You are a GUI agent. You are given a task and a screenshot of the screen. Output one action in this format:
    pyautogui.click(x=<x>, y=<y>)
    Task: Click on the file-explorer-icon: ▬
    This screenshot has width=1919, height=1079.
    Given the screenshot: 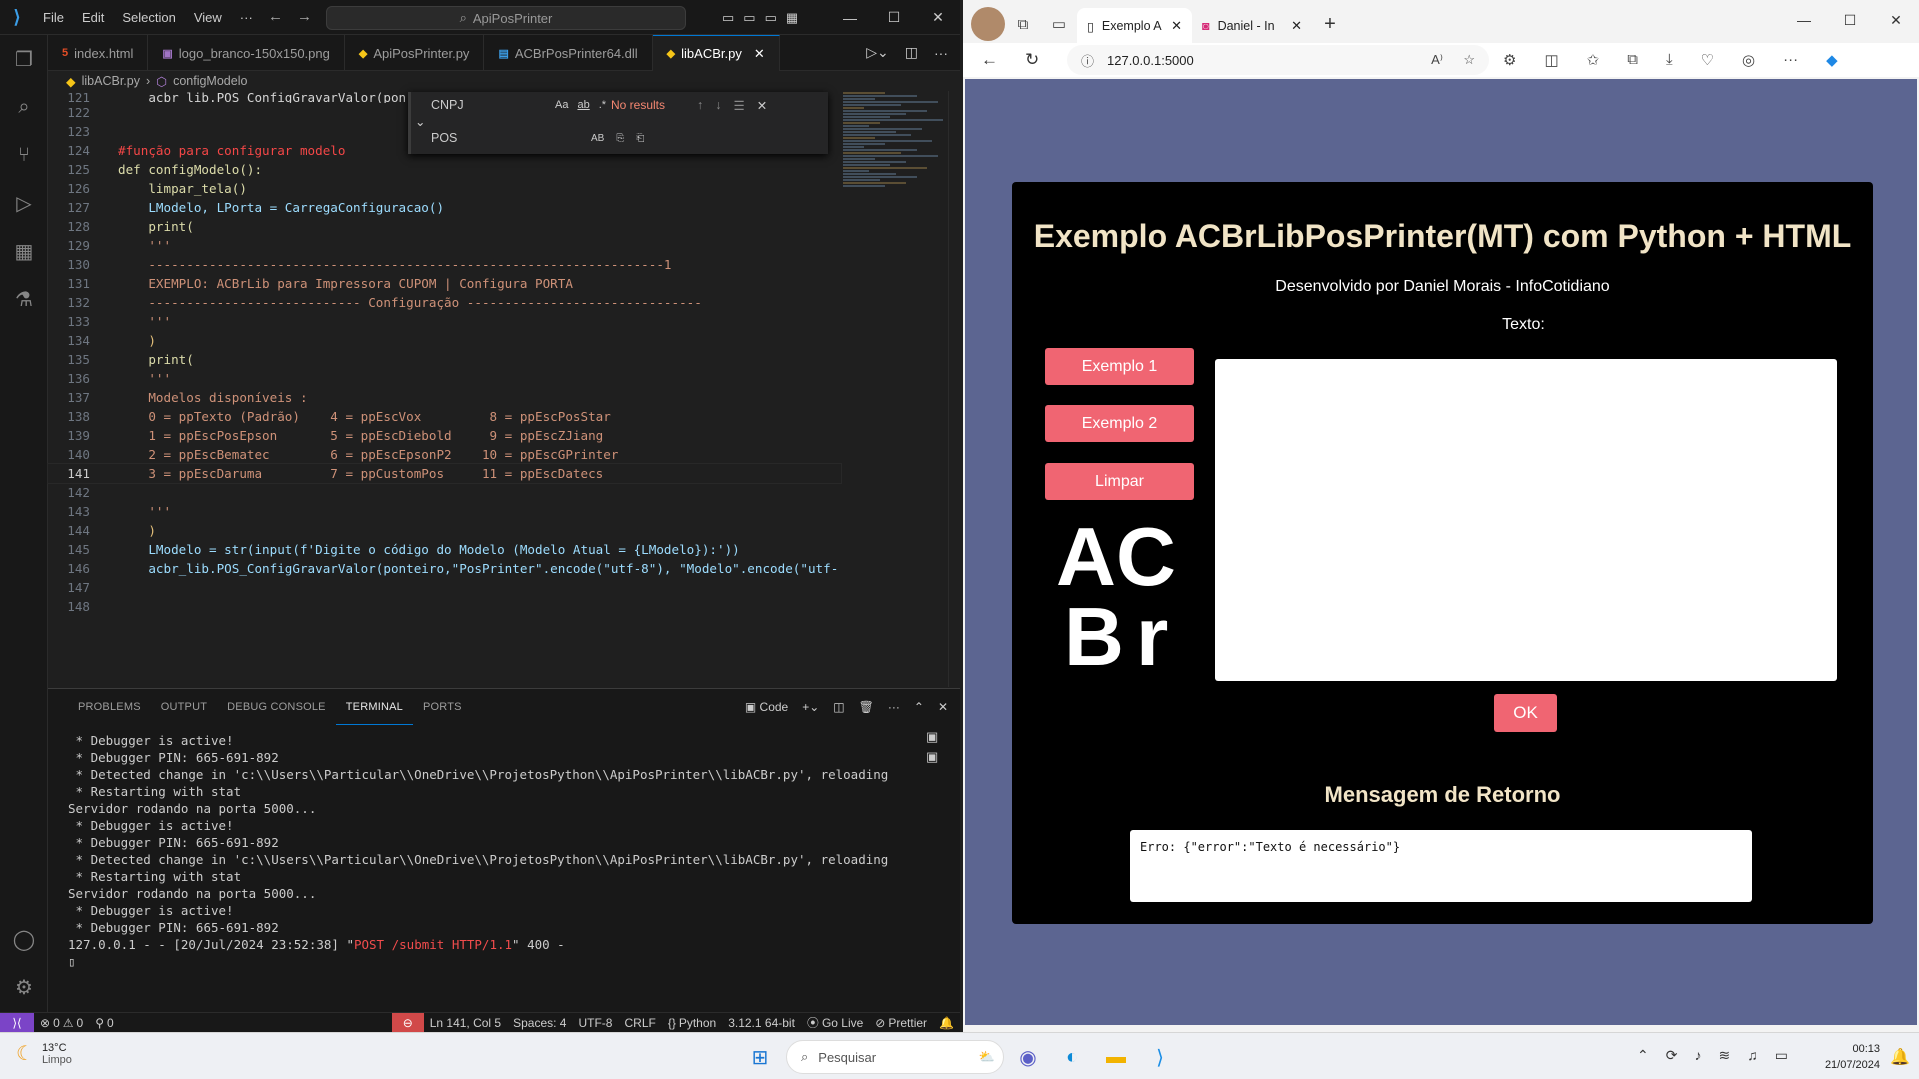 What is the action you would take?
    pyautogui.click(x=1116, y=1057)
    